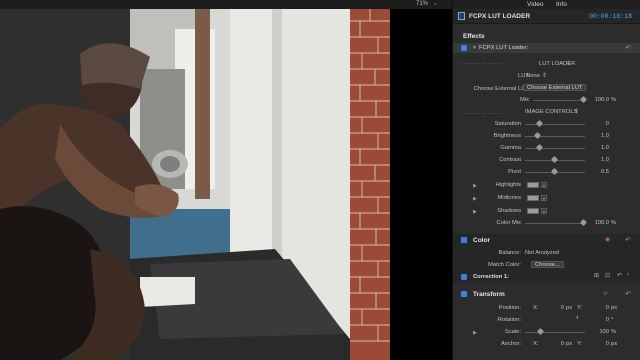  Describe the element at coordinates (504, 48) in the screenshot. I see `plugin-name: FCPX LUT Loader:` at that location.